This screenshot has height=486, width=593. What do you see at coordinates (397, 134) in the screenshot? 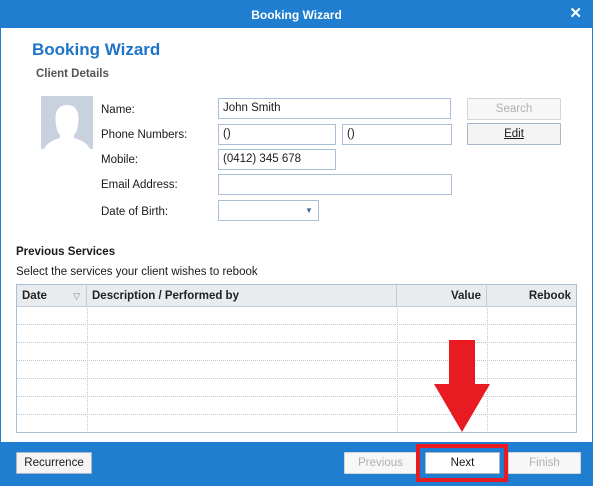
I see `phone-field-2: ()` at bounding box center [397, 134].